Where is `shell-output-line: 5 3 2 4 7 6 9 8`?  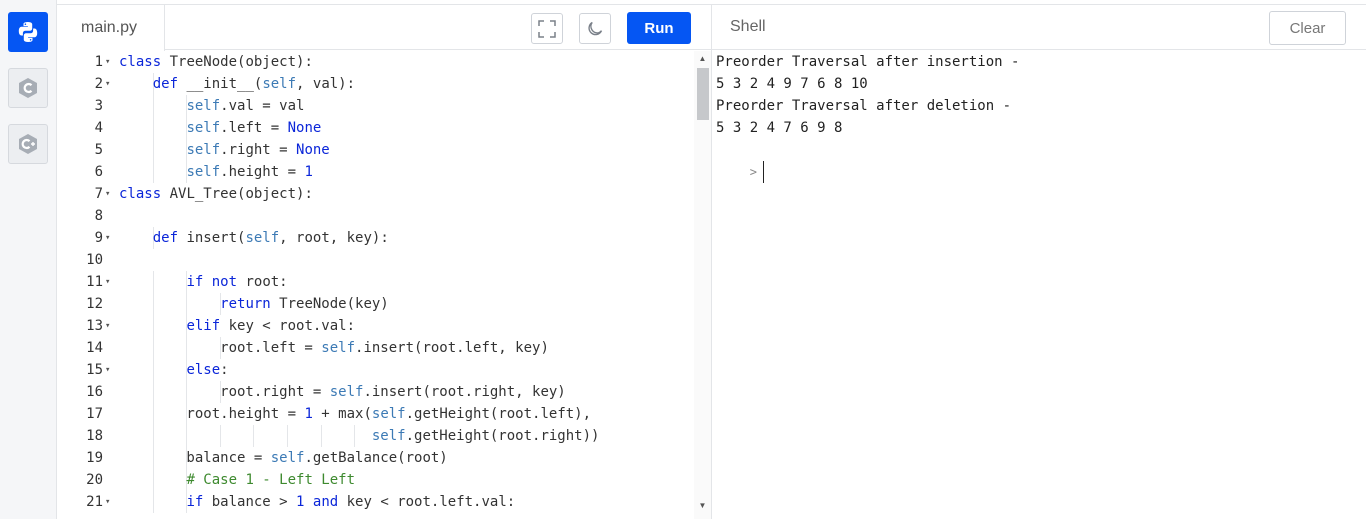
shell-output-line: 5 3 2 4 7 6 9 8 is located at coordinates (779, 128).